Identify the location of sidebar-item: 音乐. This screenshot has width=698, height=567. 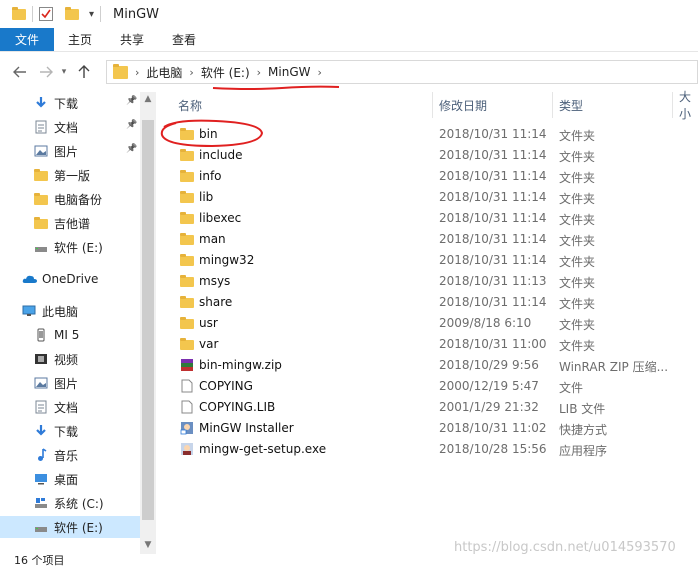
(70, 455).